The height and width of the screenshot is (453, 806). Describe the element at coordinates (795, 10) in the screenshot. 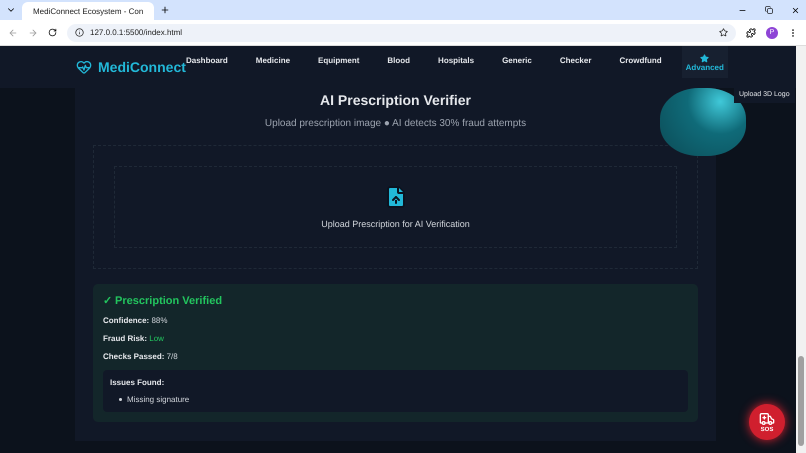

I see `close-icon` at that location.